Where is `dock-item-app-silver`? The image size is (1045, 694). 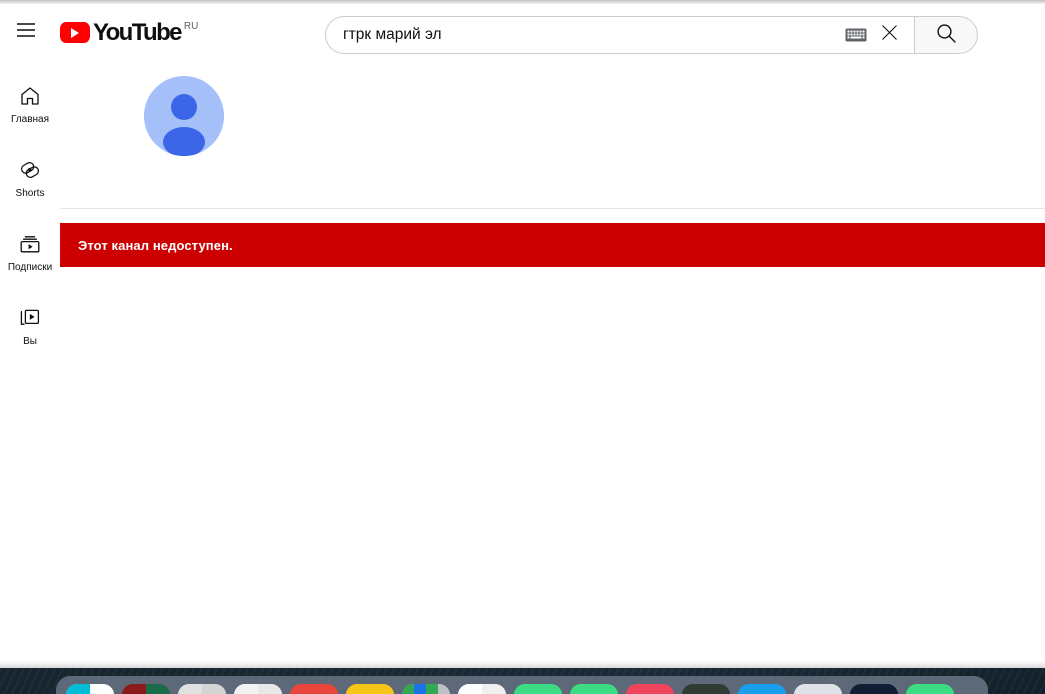
dock-item-app-silver is located at coordinates (818, 689).